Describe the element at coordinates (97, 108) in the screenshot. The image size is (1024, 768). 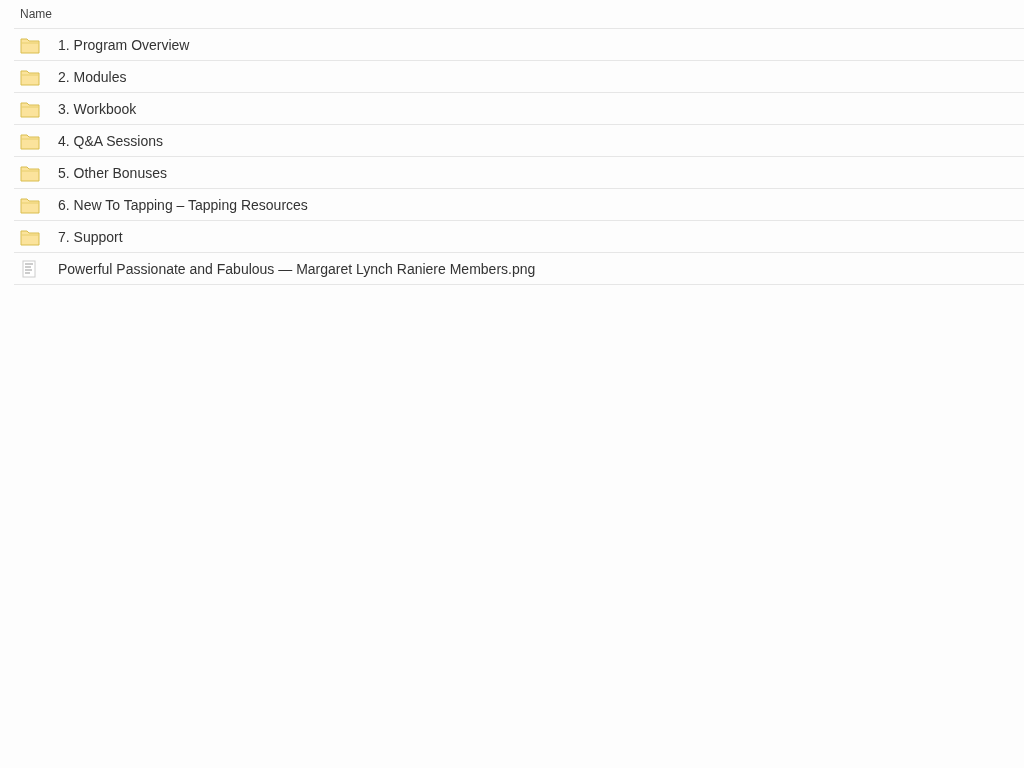
I see `folder-name: 3. Workbook` at that location.